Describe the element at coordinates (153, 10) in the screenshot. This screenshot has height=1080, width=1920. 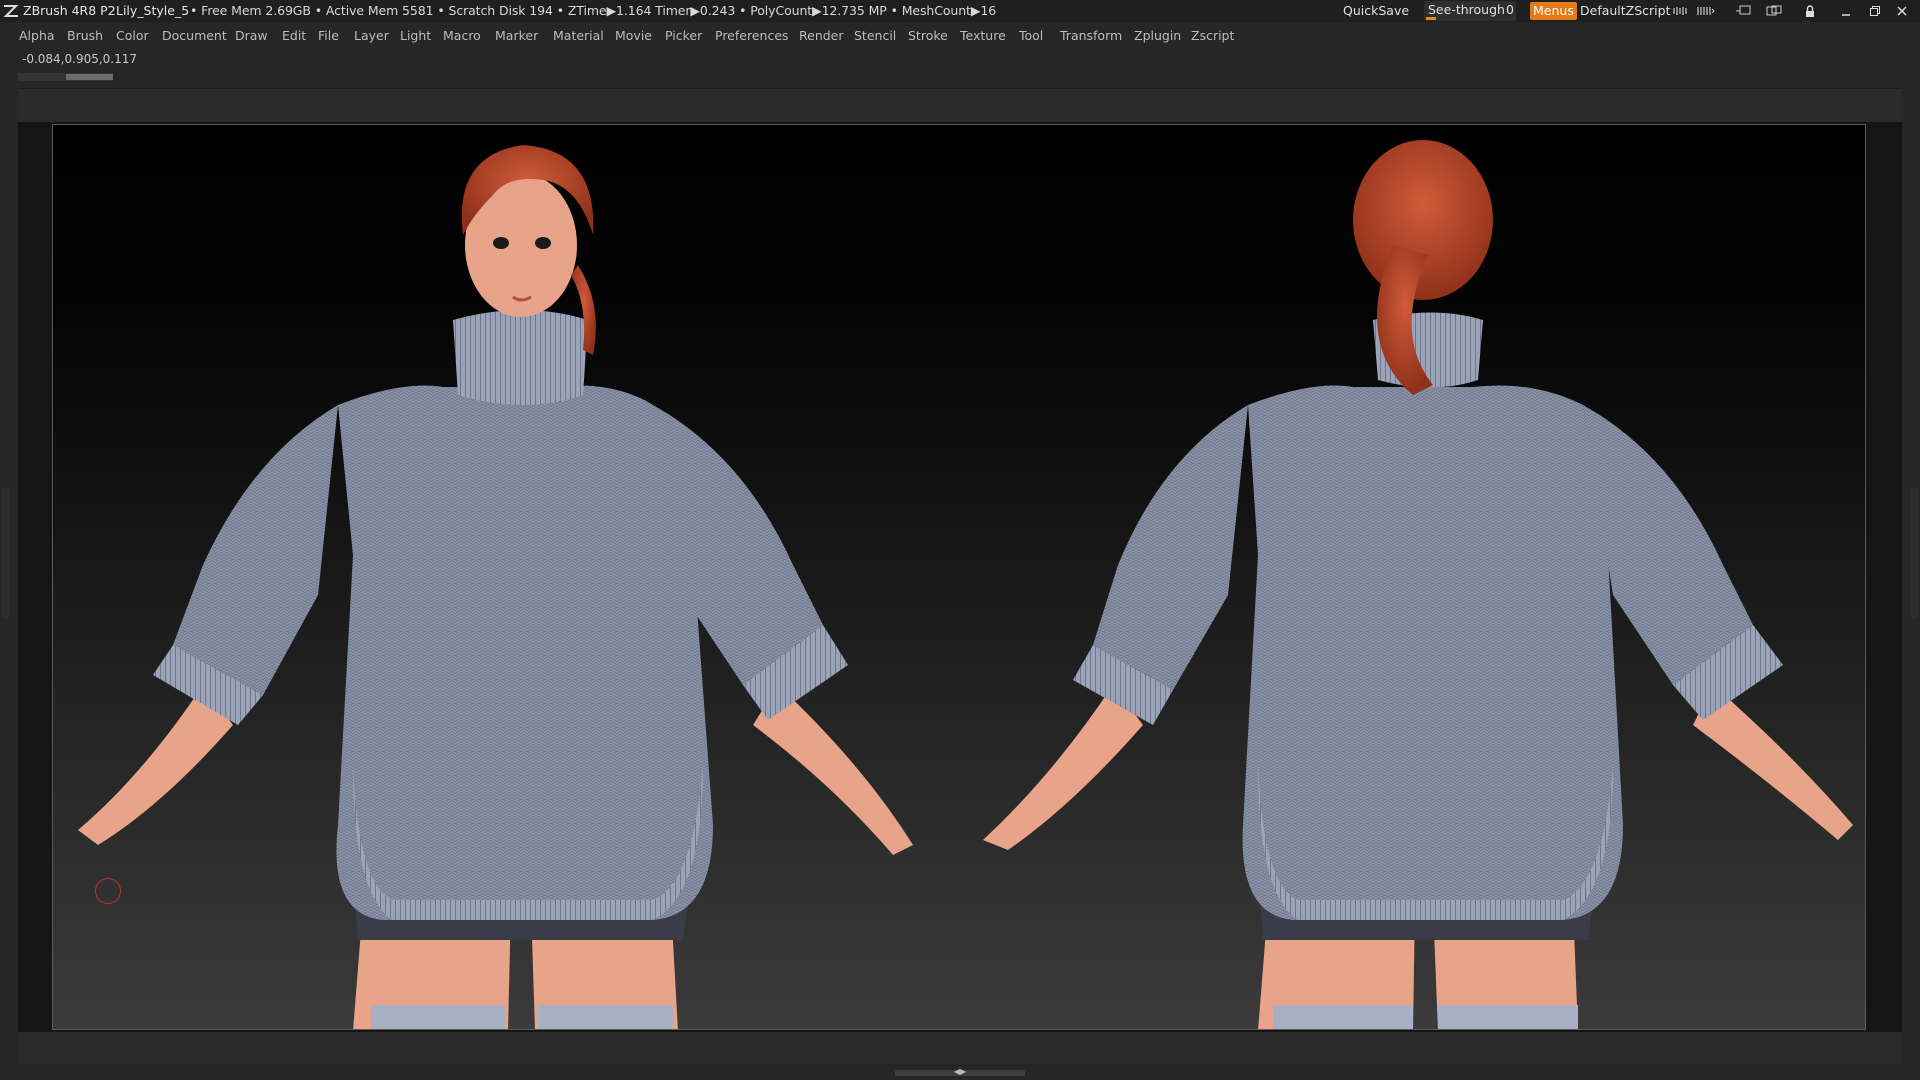
I see `file-name: Lily_Style_5` at that location.